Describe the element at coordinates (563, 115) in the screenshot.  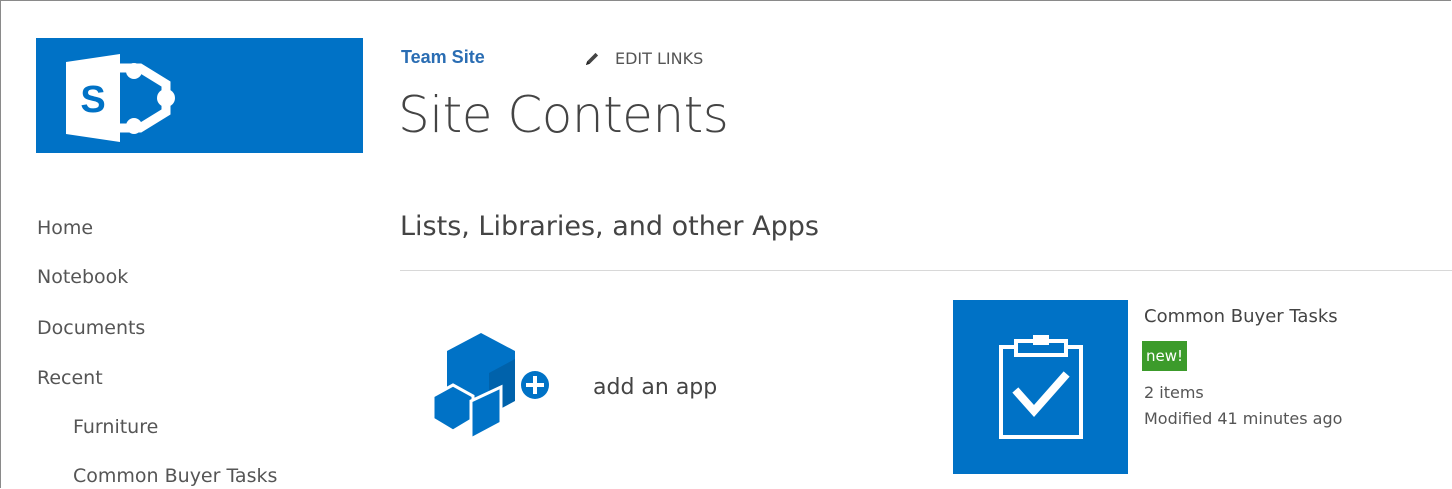
I see `page-title: Site Contents` at that location.